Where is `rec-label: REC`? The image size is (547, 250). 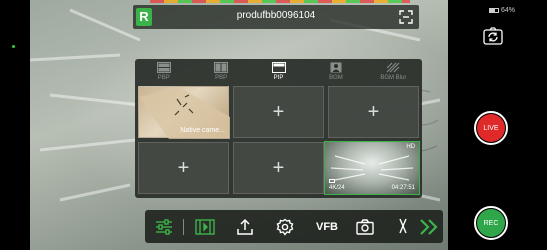 rec-label: REC is located at coordinates (491, 223).